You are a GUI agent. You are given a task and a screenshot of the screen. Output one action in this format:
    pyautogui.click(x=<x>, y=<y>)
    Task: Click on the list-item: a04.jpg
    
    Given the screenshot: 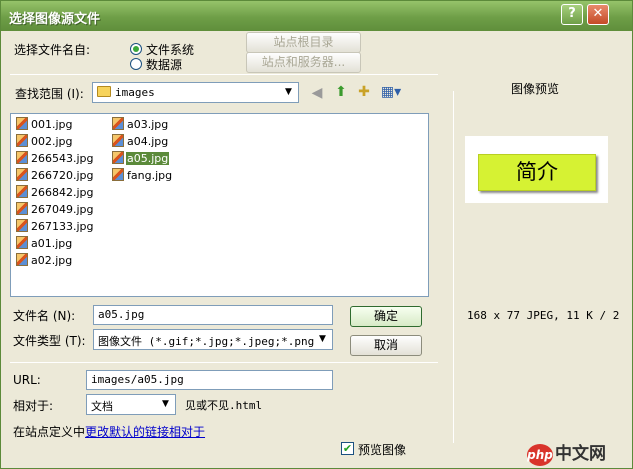 What is the action you would take?
    pyautogui.click(x=140, y=142)
    